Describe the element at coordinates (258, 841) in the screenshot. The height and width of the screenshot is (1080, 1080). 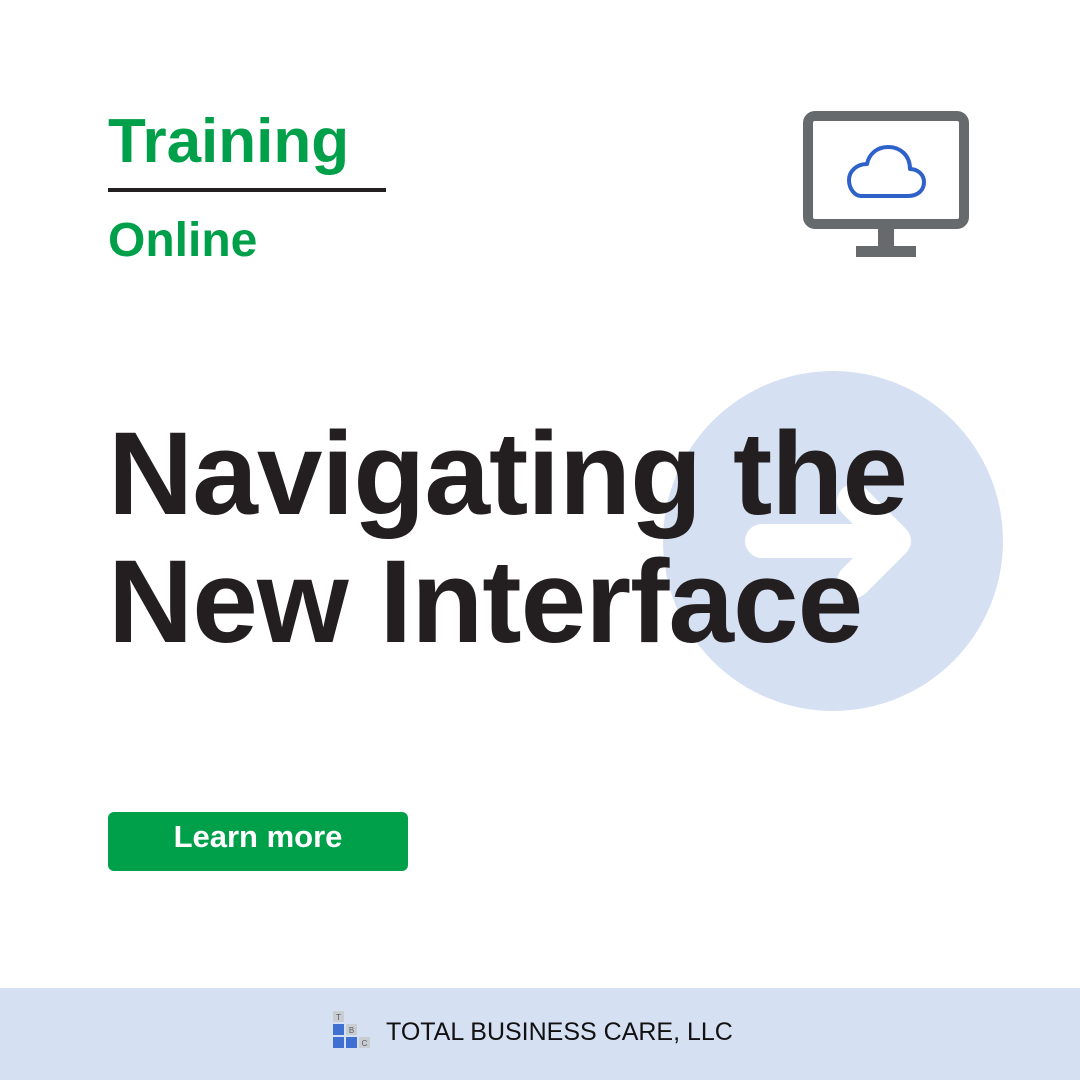
I see `learn-more-button: Learn more` at that location.